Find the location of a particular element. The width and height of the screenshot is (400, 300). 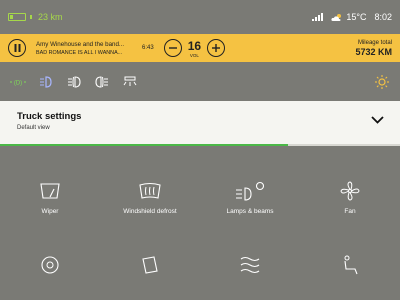

minus-icon is located at coordinates (172, 48).